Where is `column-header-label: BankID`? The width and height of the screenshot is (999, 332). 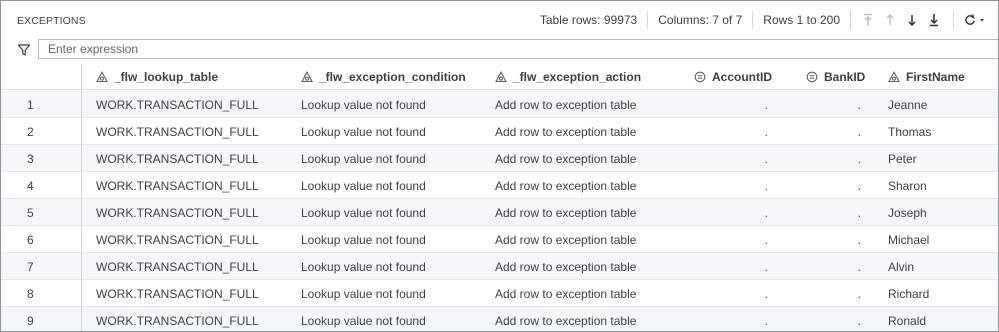 column-header-label: BankID is located at coordinates (845, 77).